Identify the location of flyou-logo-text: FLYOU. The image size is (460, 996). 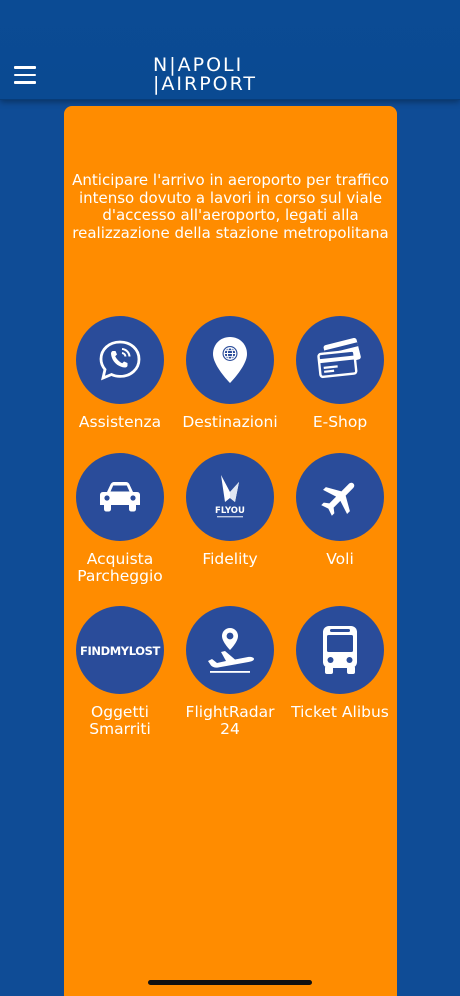
(230, 511).